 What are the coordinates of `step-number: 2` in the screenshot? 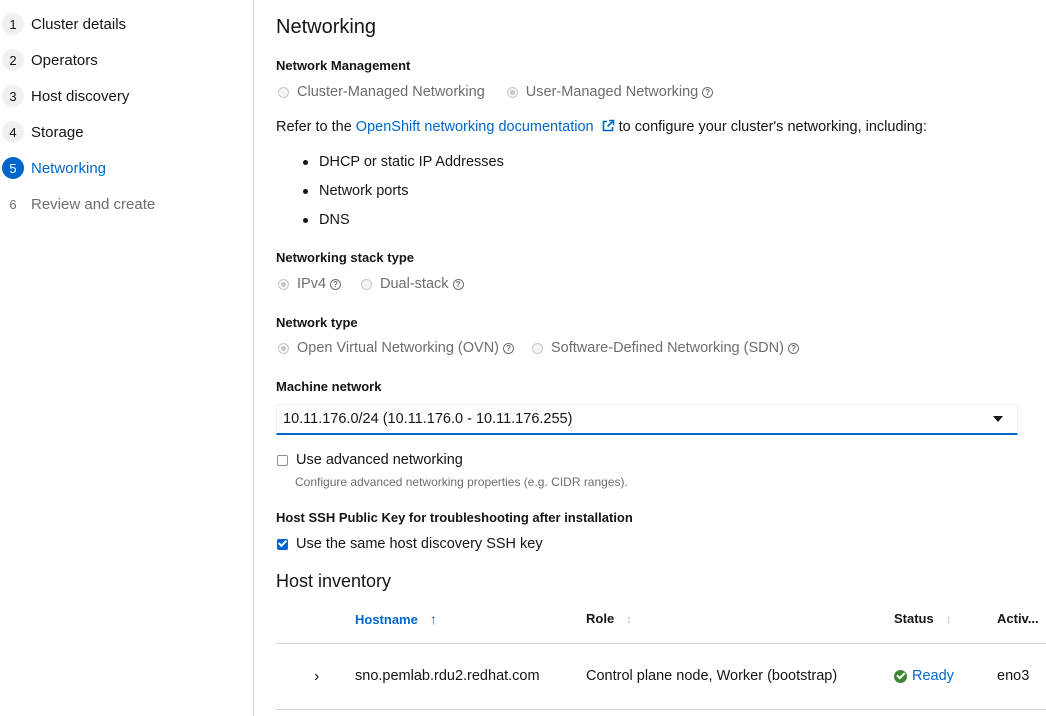 It's located at (13, 60).